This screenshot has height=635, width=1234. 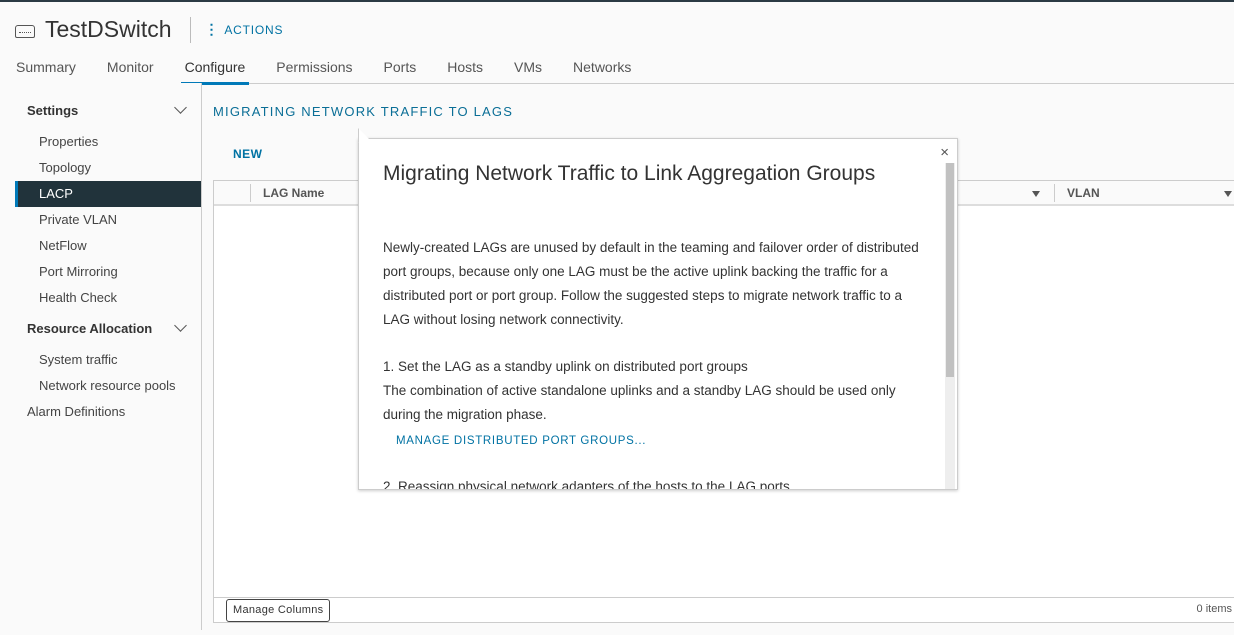 I want to click on sidebar-item-private-vlan: Private VLAN, so click(x=78, y=219).